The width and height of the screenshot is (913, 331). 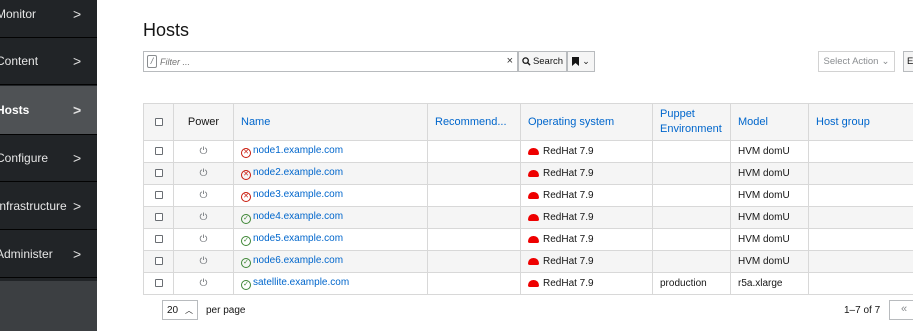 What do you see at coordinates (908, 61) in the screenshot?
I see `export-button: Export` at bounding box center [908, 61].